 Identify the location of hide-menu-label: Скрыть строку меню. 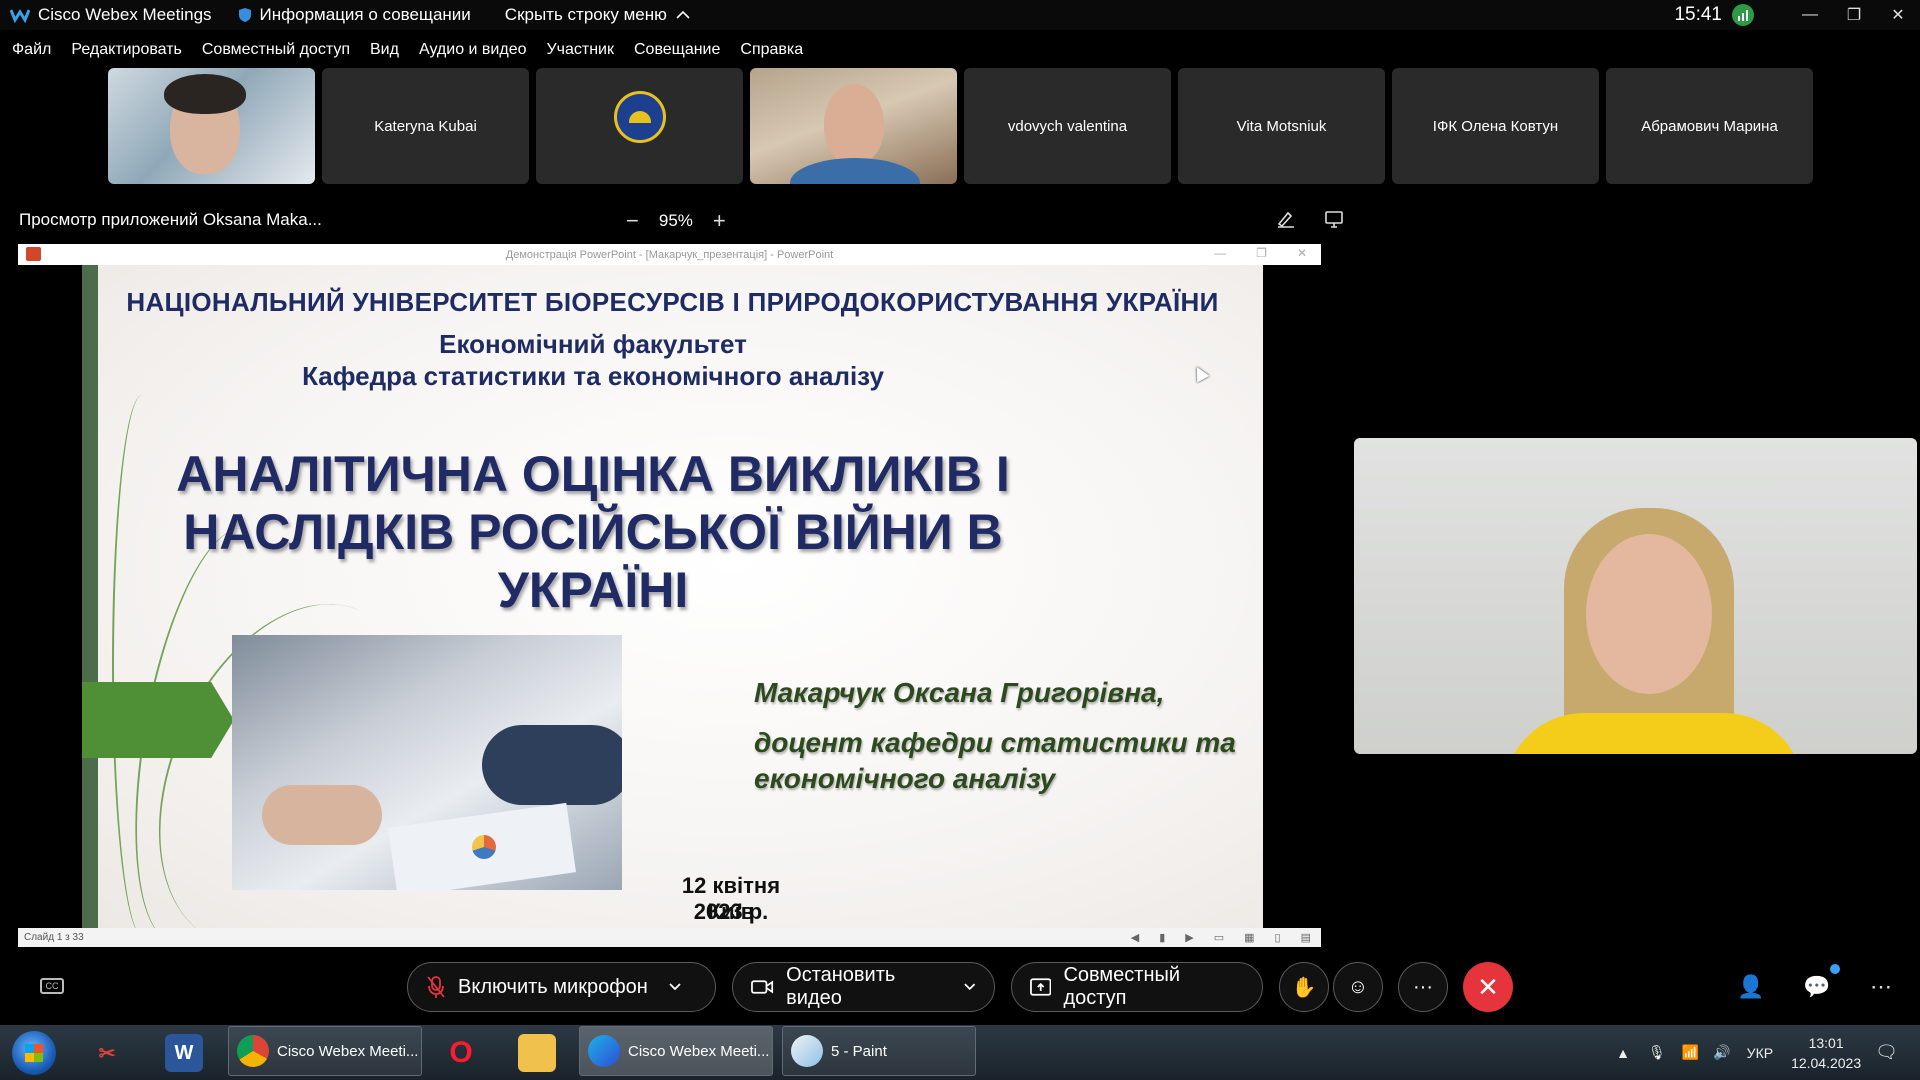
(585, 14).